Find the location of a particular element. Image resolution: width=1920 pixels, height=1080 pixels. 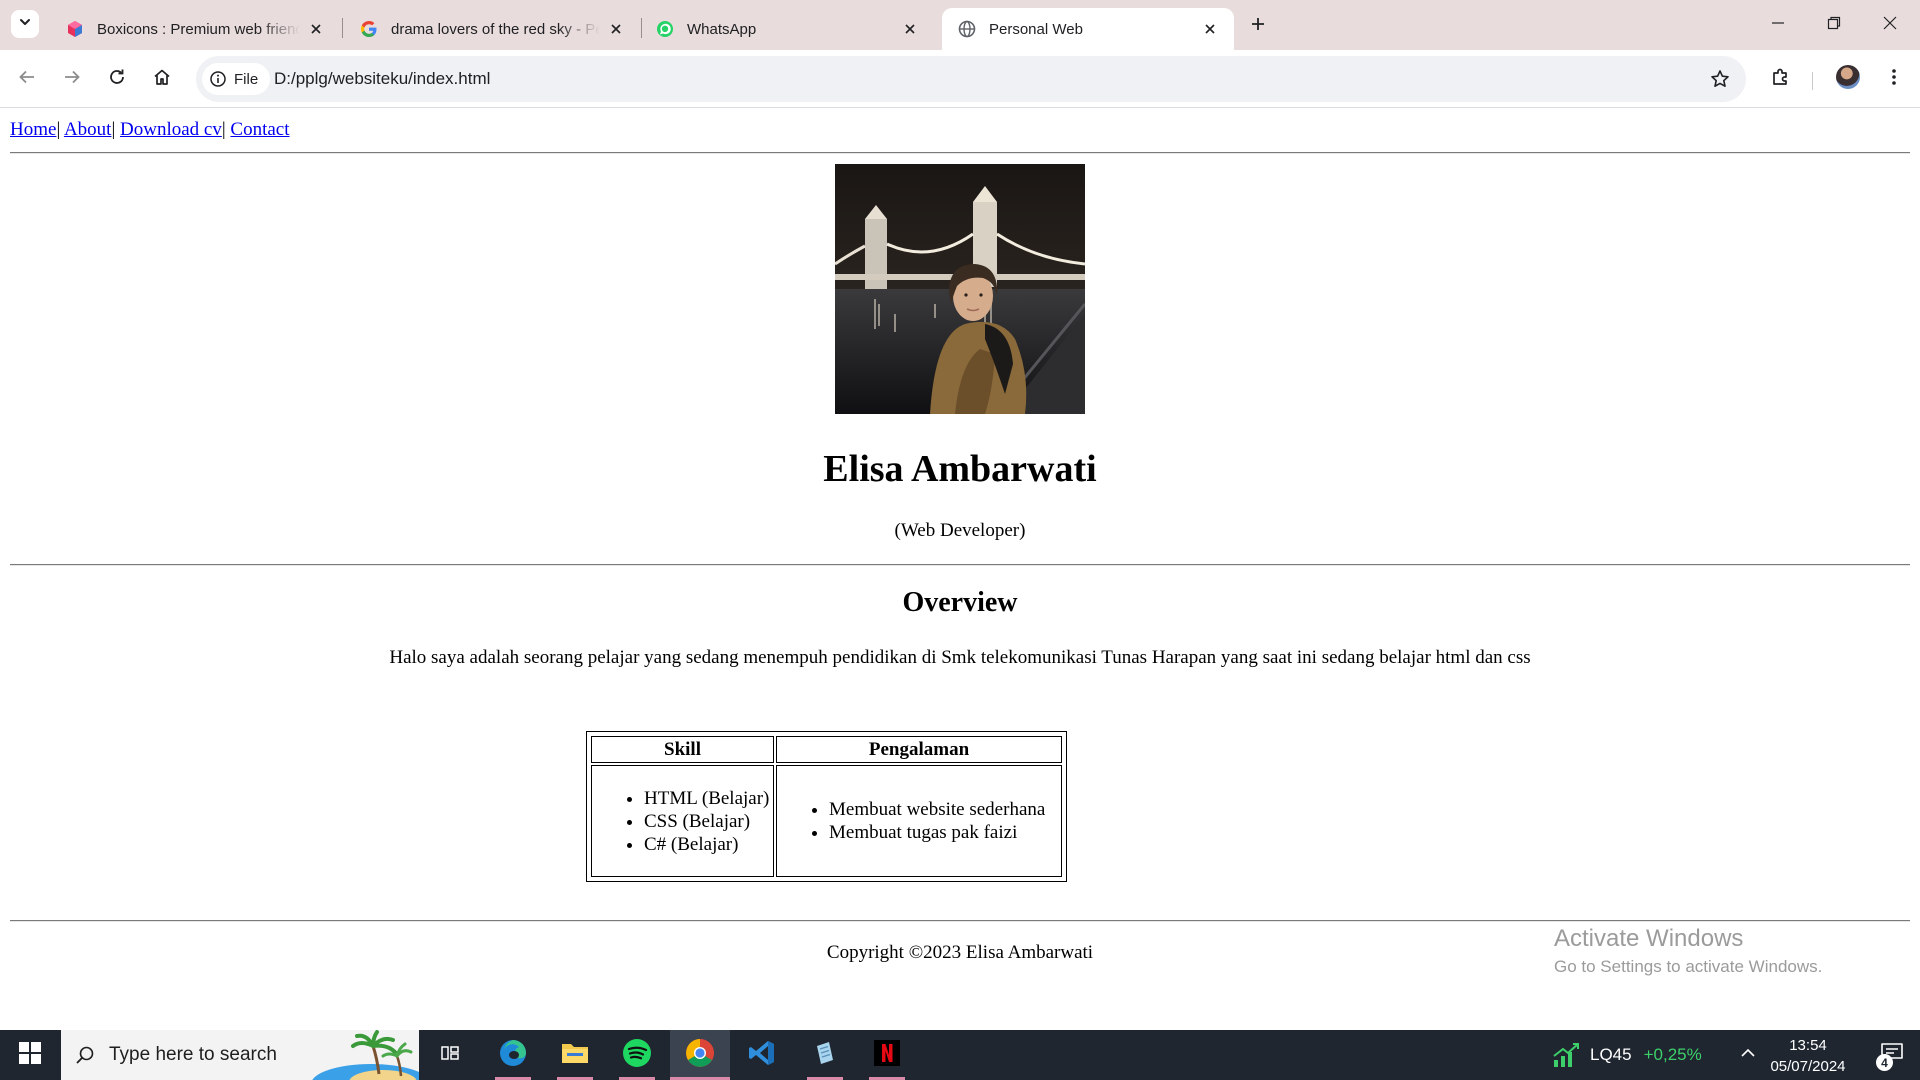

start-button is located at coordinates (30, 1055).